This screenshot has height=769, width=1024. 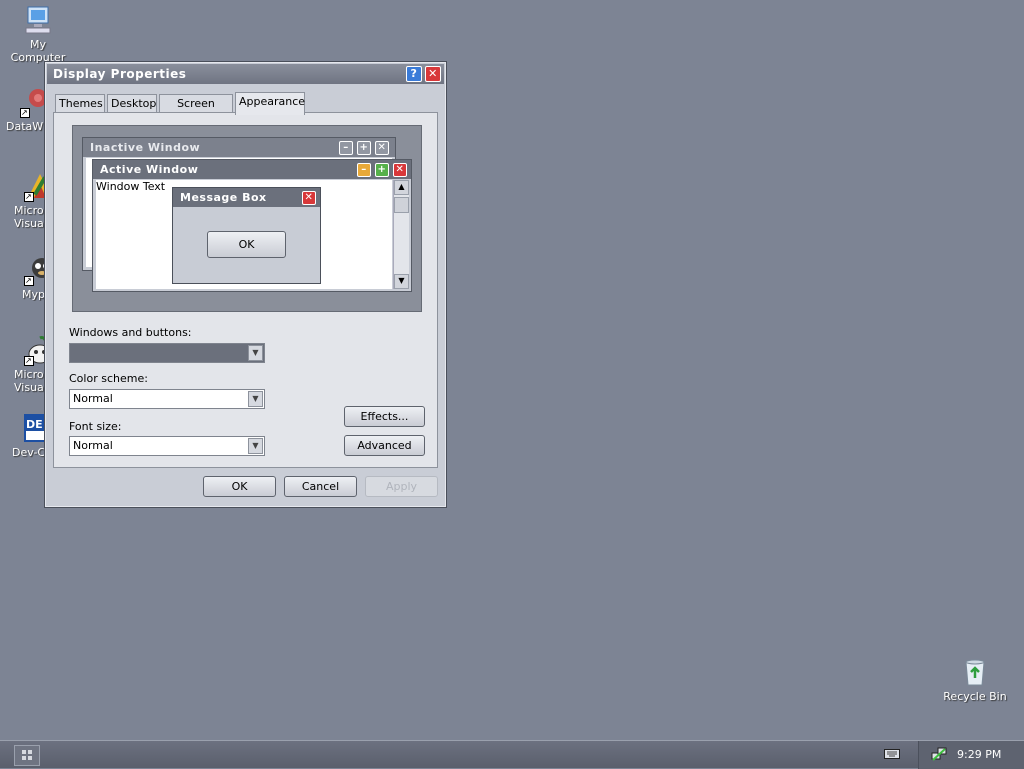 What do you see at coordinates (414, 74) in the screenshot?
I see `help-button: ?` at bounding box center [414, 74].